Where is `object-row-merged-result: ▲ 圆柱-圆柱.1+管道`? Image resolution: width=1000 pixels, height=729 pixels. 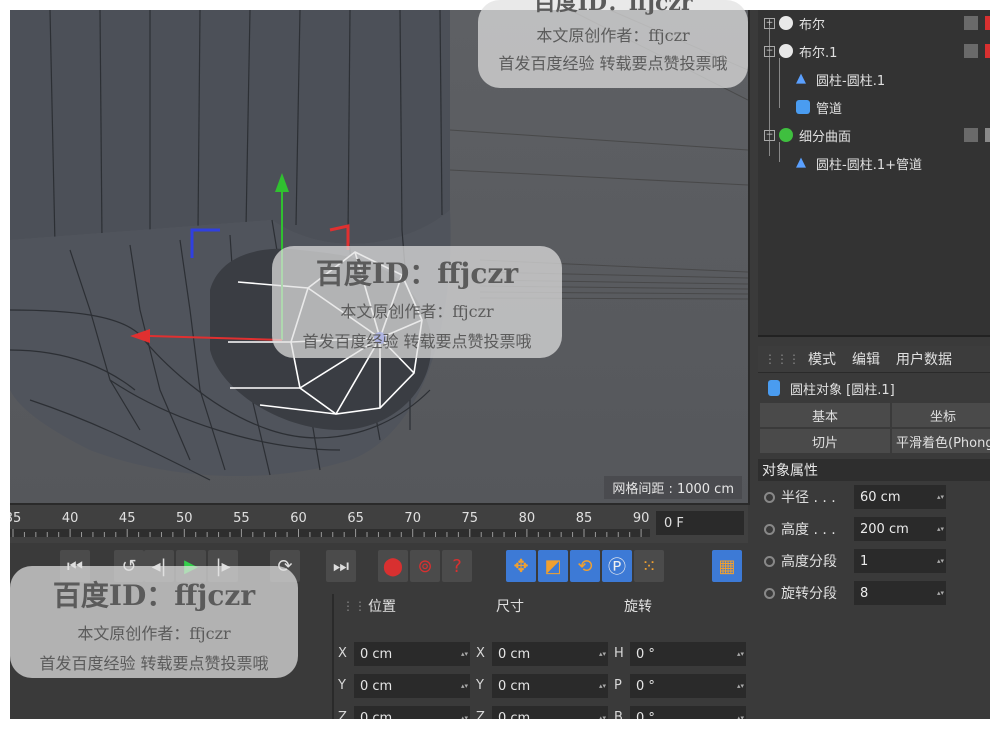 object-row-merged-result: ▲ 圆柱-圆柱.1+管道 is located at coordinates (874, 163).